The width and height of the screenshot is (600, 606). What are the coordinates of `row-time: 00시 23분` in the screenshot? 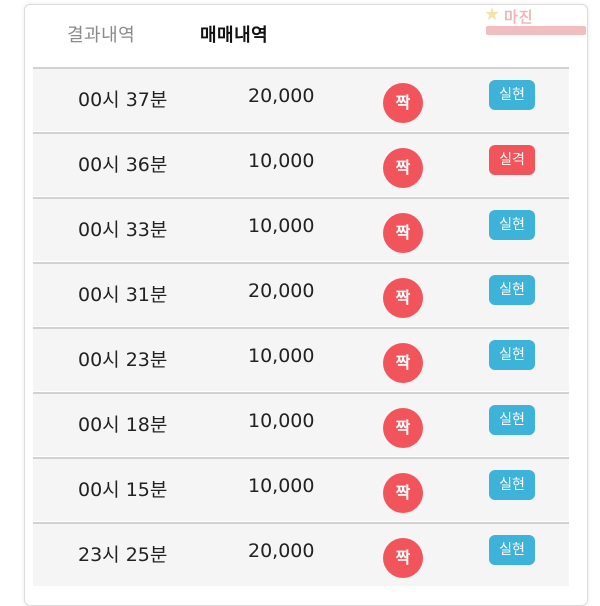 It's located at (123, 360).